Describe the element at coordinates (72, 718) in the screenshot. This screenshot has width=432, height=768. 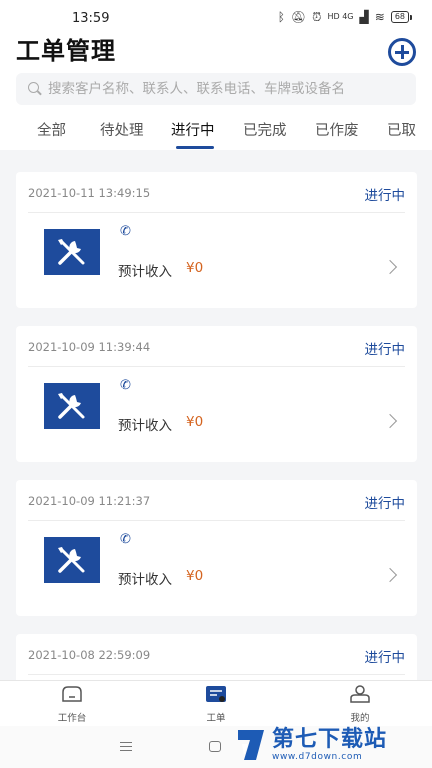
I see `nav-label: 工作台` at that location.